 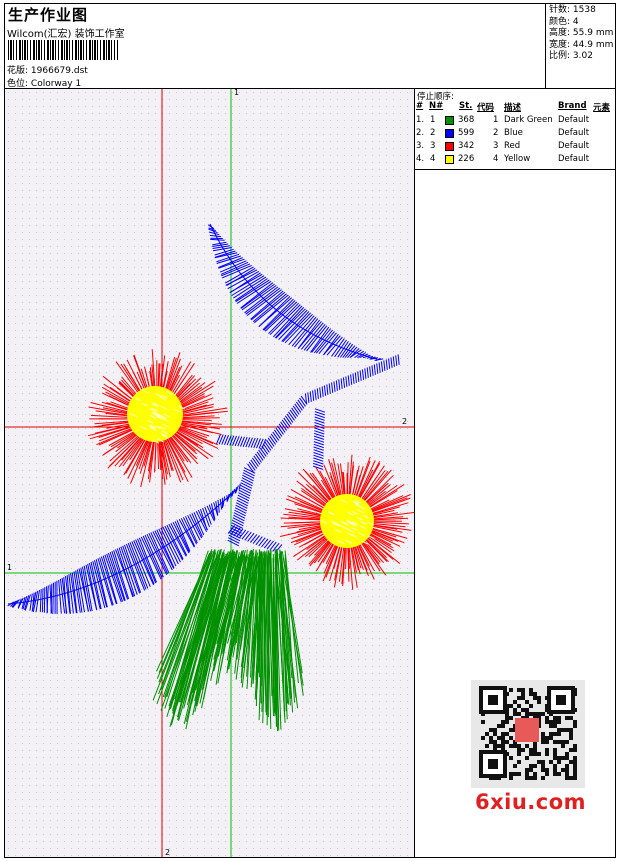 What do you see at coordinates (513, 133) in the screenshot?
I see `row-description: Blue` at bounding box center [513, 133].